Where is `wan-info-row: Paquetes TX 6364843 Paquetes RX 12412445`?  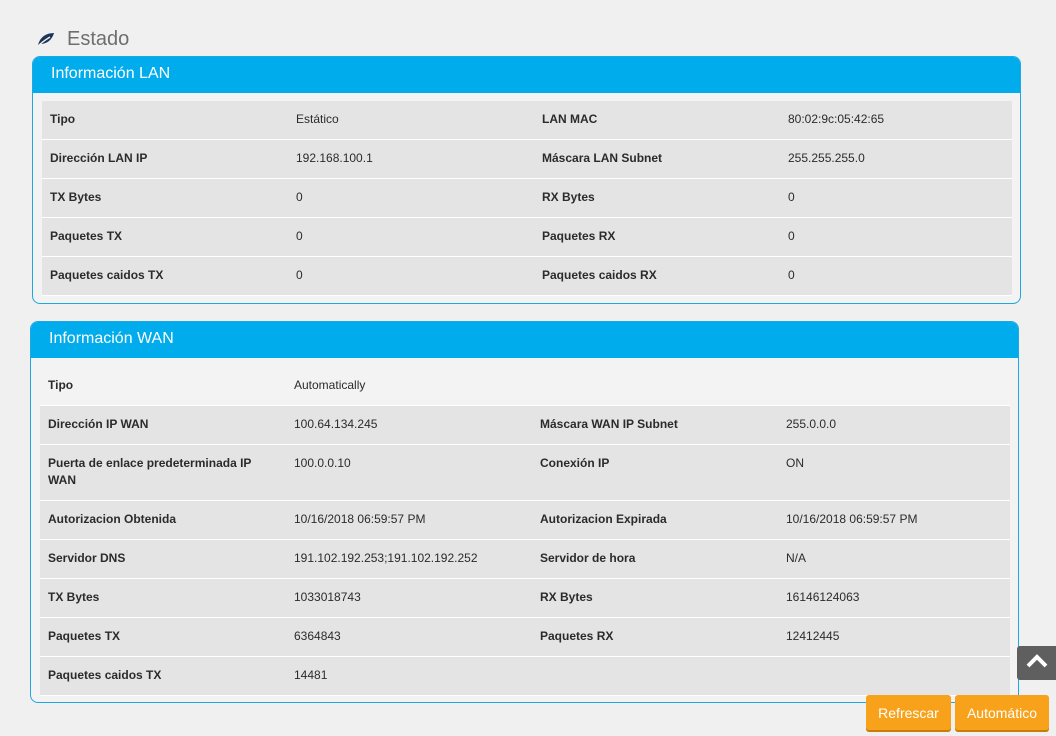 wan-info-row: Paquetes TX 6364843 Paquetes RX 12412445 is located at coordinates (525, 637).